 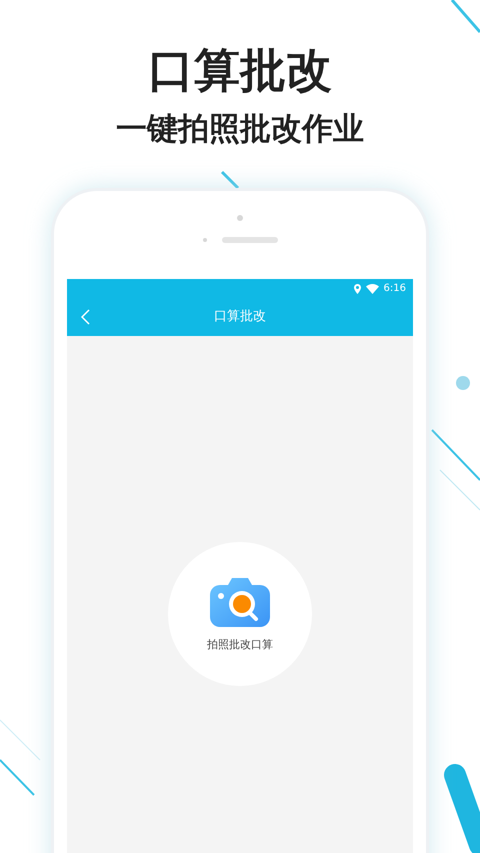 What do you see at coordinates (372, 289) in the screenshot?
I see `wifi-icon` at bounding box center [372, 289].